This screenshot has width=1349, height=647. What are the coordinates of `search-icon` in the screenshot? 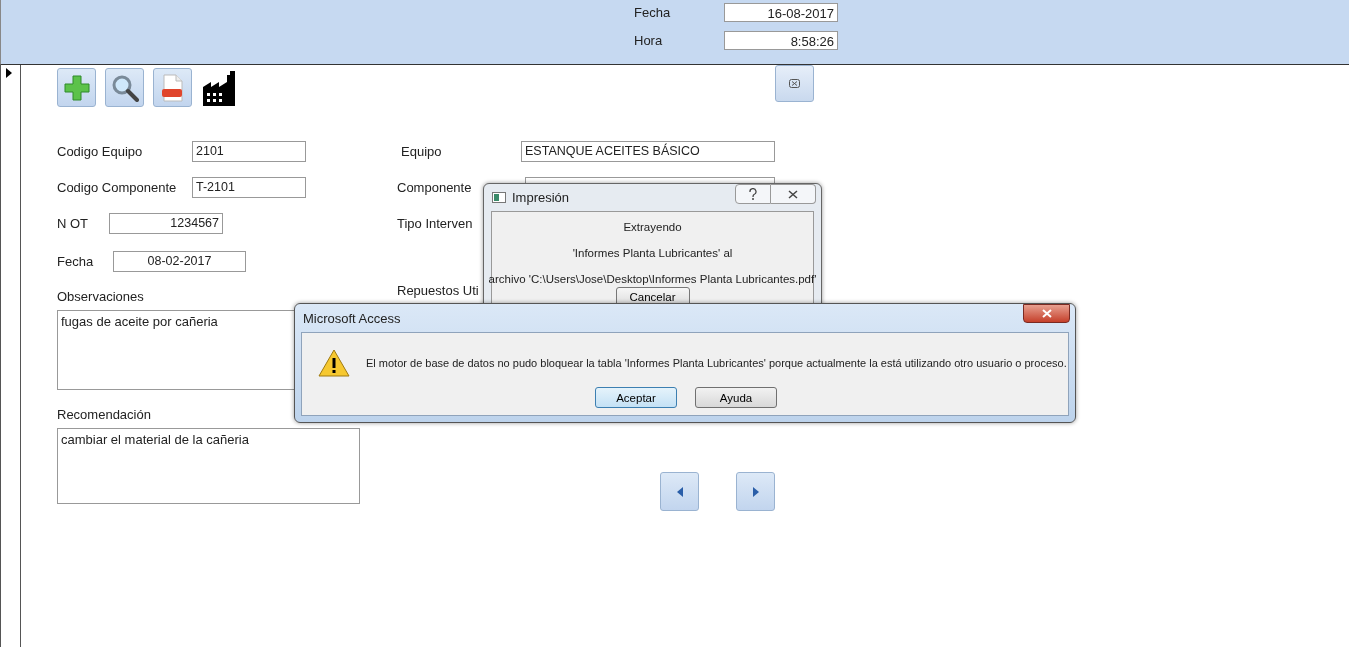 It's located at (124, 87).